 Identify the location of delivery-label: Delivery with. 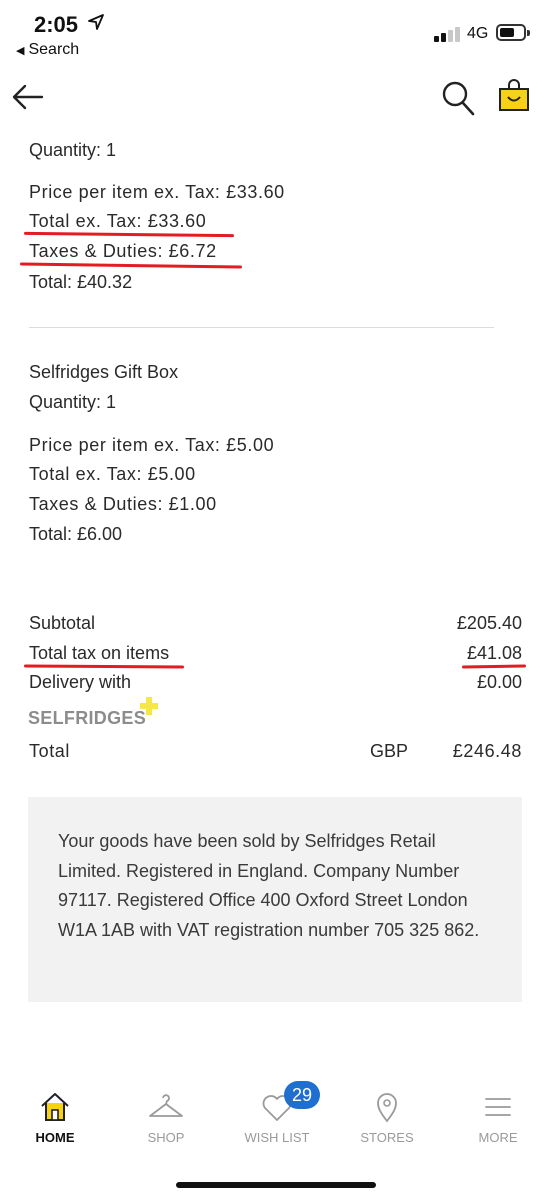
(80, 682).